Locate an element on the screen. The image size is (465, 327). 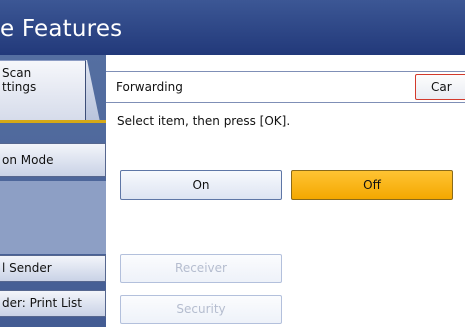
tab-underline is located at coordinates (53, 121).